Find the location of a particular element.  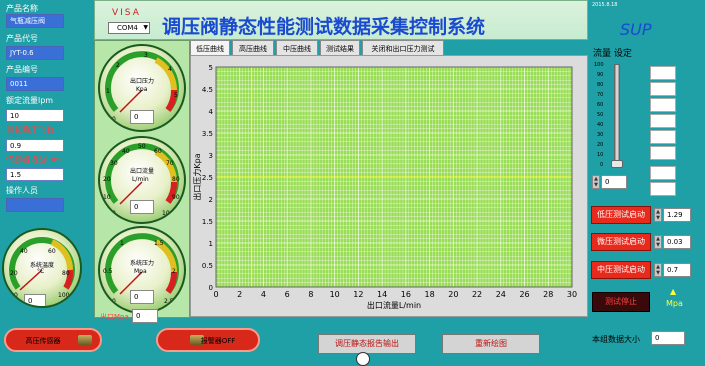

high-pressure-sensor-toggle: 高压传感器 is located at coordinates (53, 340).